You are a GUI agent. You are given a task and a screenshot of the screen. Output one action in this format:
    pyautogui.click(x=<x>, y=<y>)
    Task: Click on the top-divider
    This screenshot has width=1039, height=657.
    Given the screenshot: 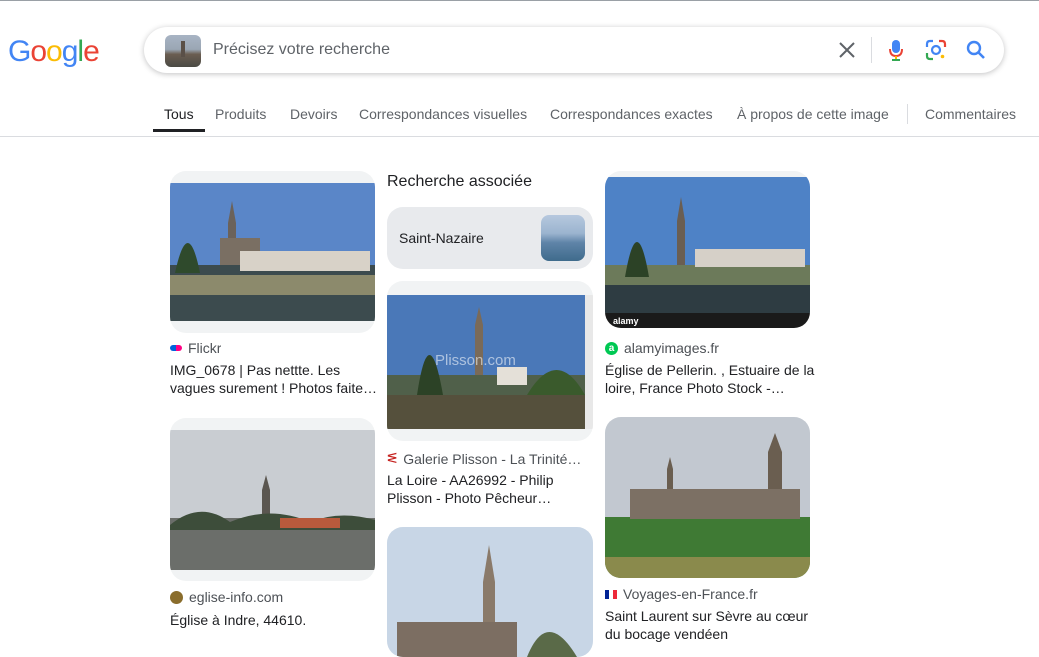 What is the action you would take?
    pyautogui.click(x=519, y=0)
    